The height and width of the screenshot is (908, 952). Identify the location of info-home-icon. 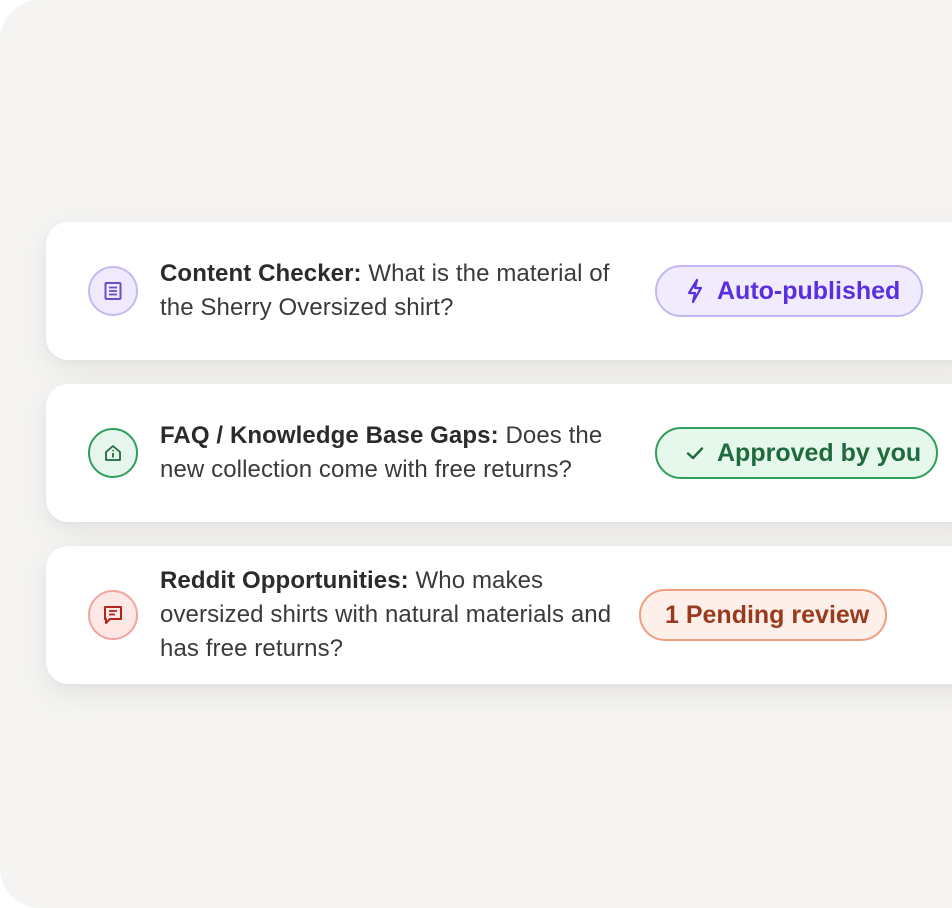
(113, 453).